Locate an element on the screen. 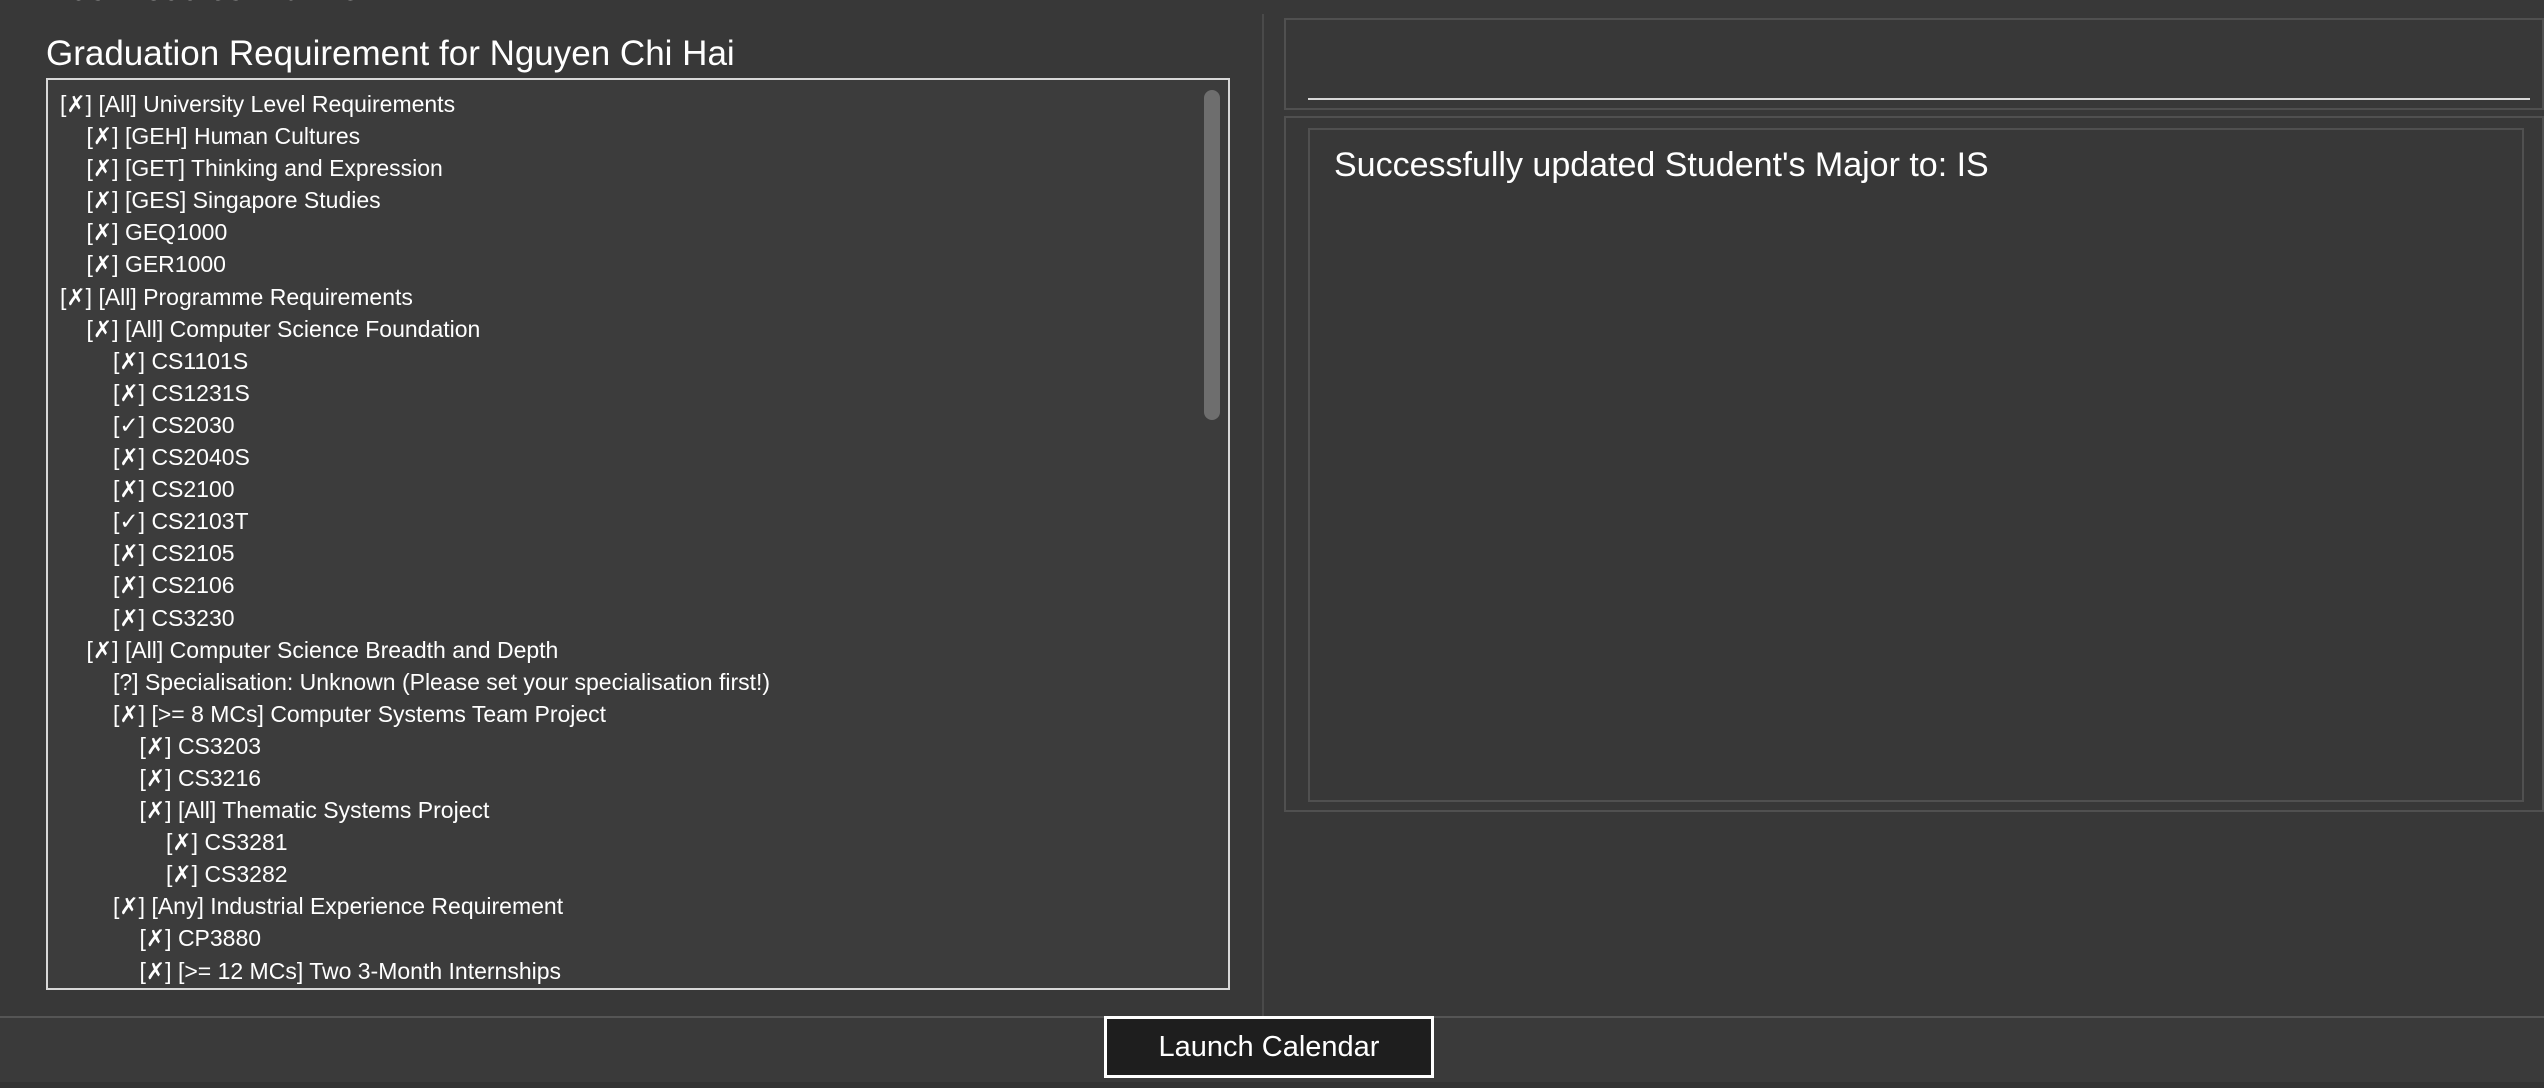 The image size is (2544, 1088). tree-item: [✗] CS3216 is located at coordinates (624, 778).